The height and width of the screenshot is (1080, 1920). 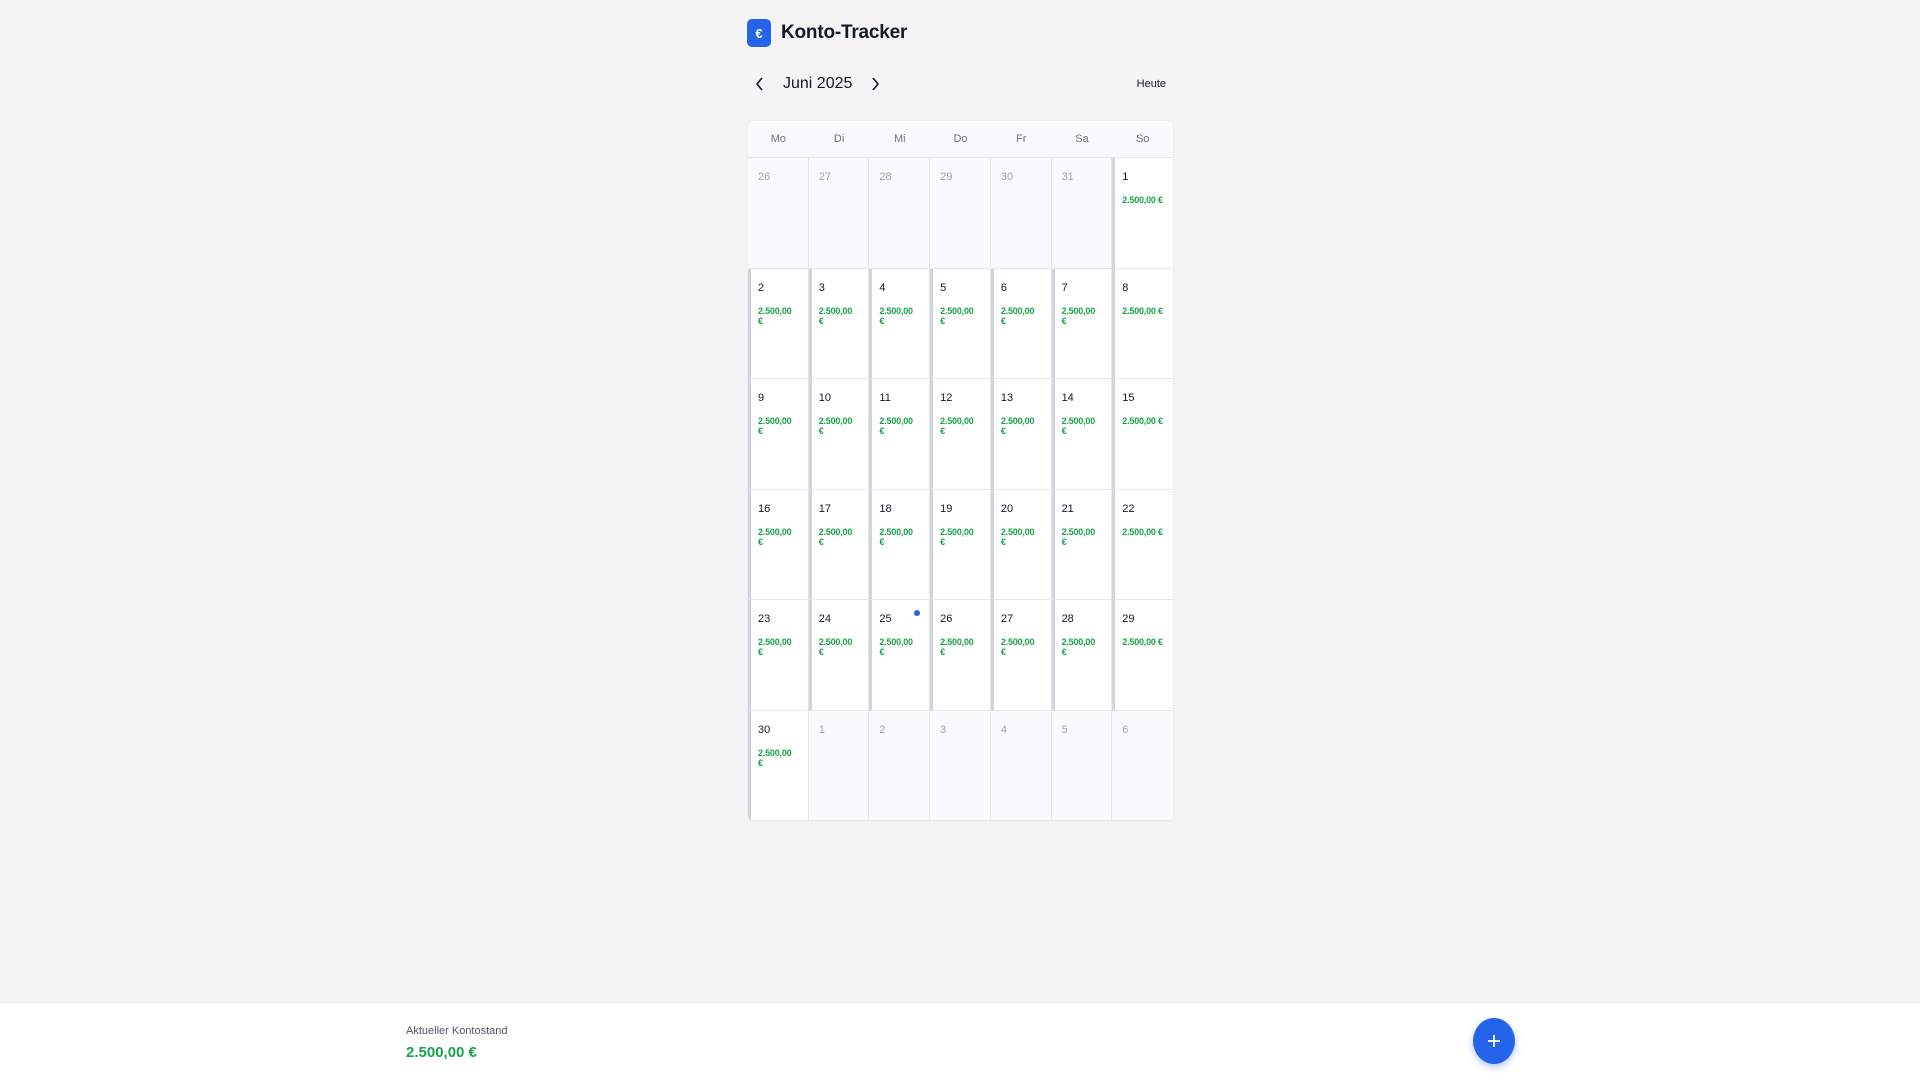 I want to click on calendar-day-cell: 27 2.500,00 €, so click(x=1021, y=655).